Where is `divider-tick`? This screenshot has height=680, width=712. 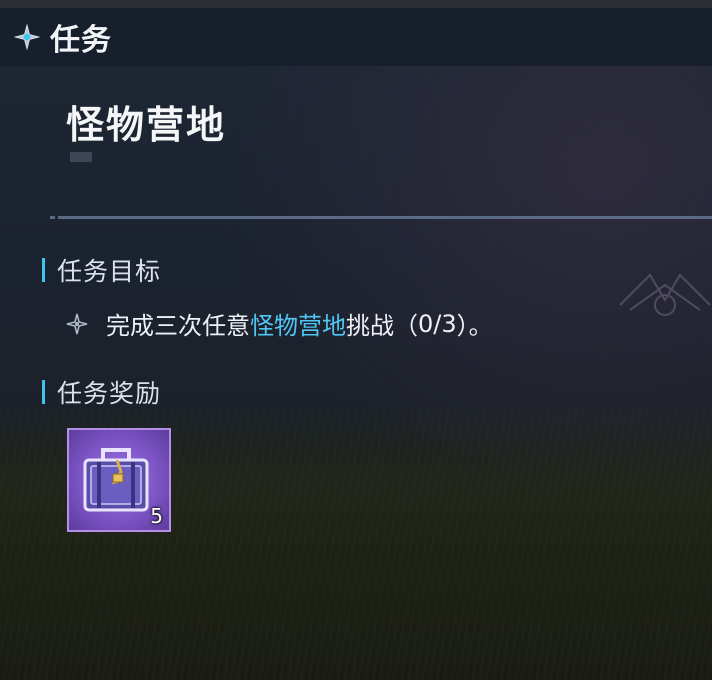 divider-tick is located at coordinates (52, 217).